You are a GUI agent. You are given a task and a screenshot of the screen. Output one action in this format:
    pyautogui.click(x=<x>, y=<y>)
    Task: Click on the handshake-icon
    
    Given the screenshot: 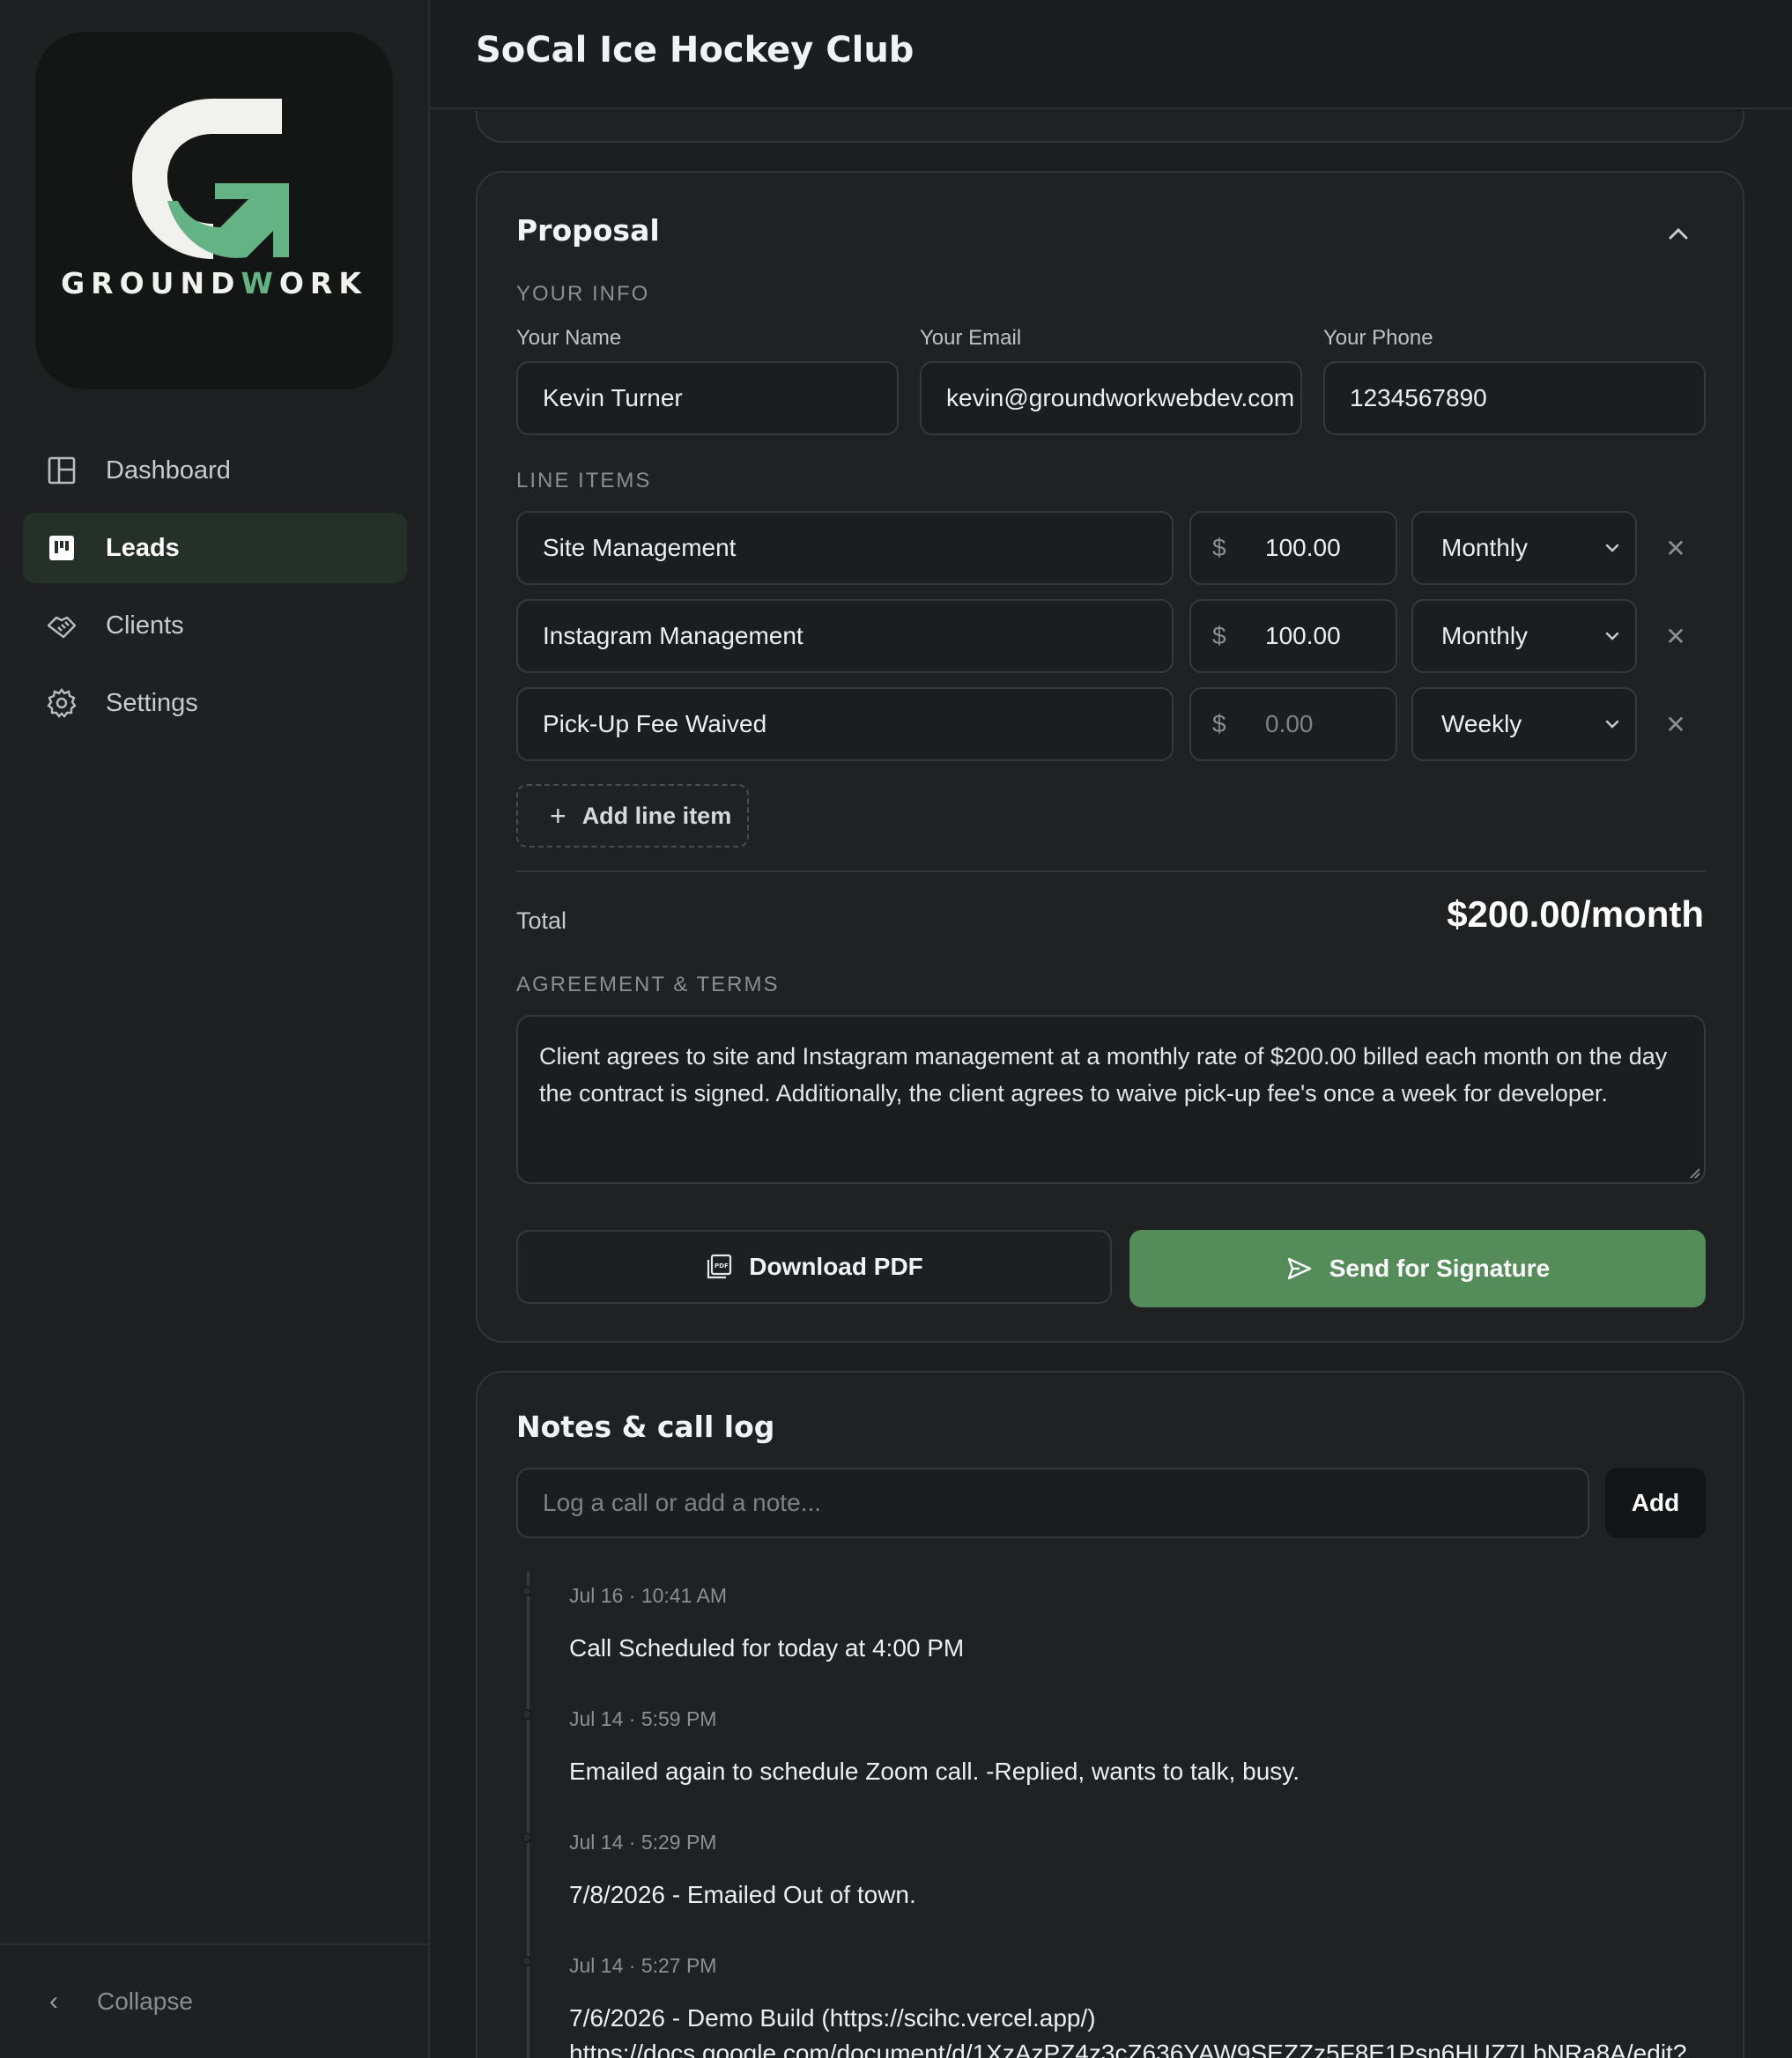 What is the action you would take?
    pyautogui.click(x=62, y=625)
    